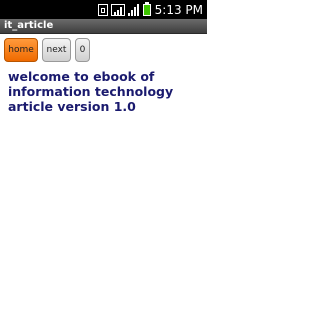 This screenshot has height=310, width=320. I want to click on sim-icon, so click(102, 9).